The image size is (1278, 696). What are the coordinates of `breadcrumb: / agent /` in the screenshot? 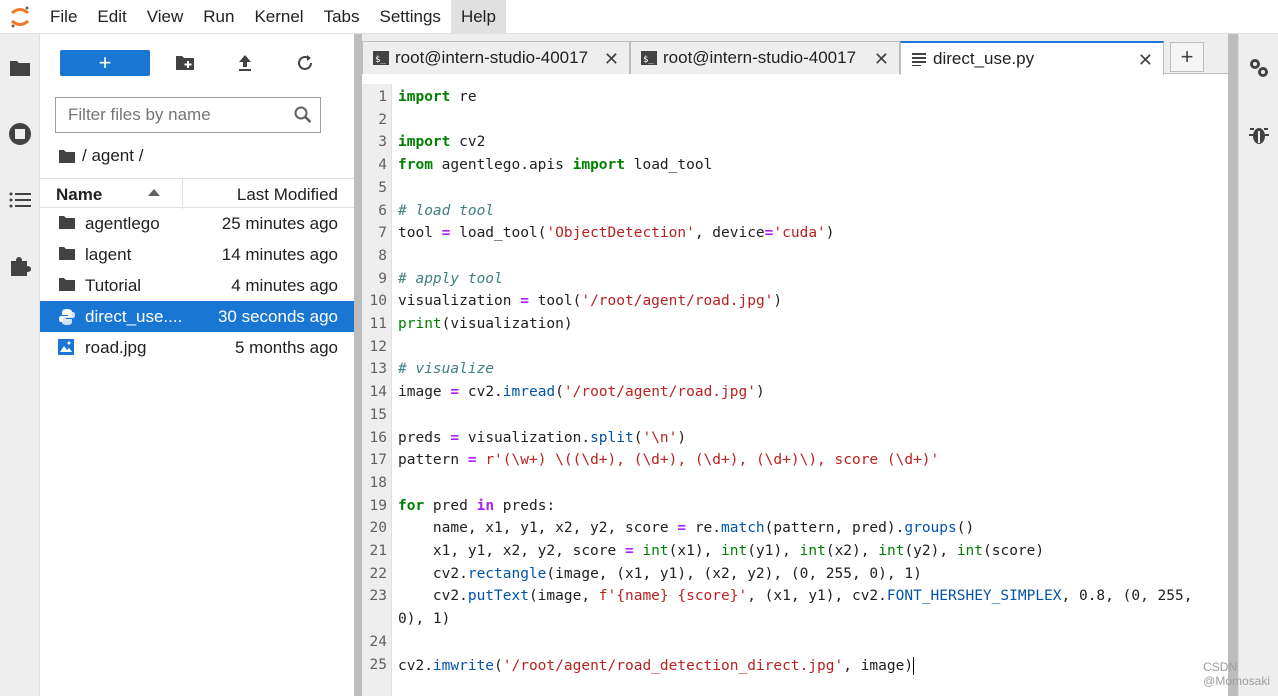 It's located at (100, 156).